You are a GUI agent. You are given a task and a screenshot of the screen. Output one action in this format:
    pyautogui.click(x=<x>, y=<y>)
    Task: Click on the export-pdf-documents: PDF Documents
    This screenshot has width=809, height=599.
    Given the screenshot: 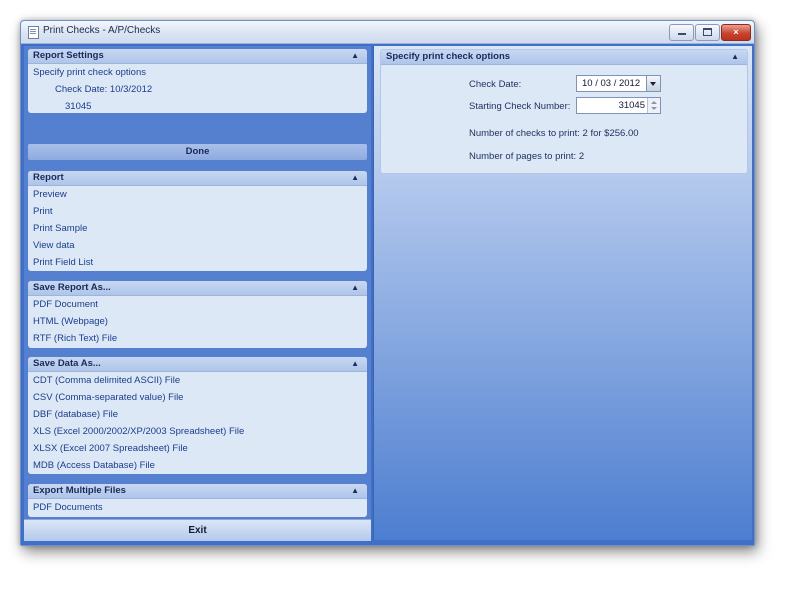 What is the action you would take?
    pyautogui.click(x=197, y=507)
    